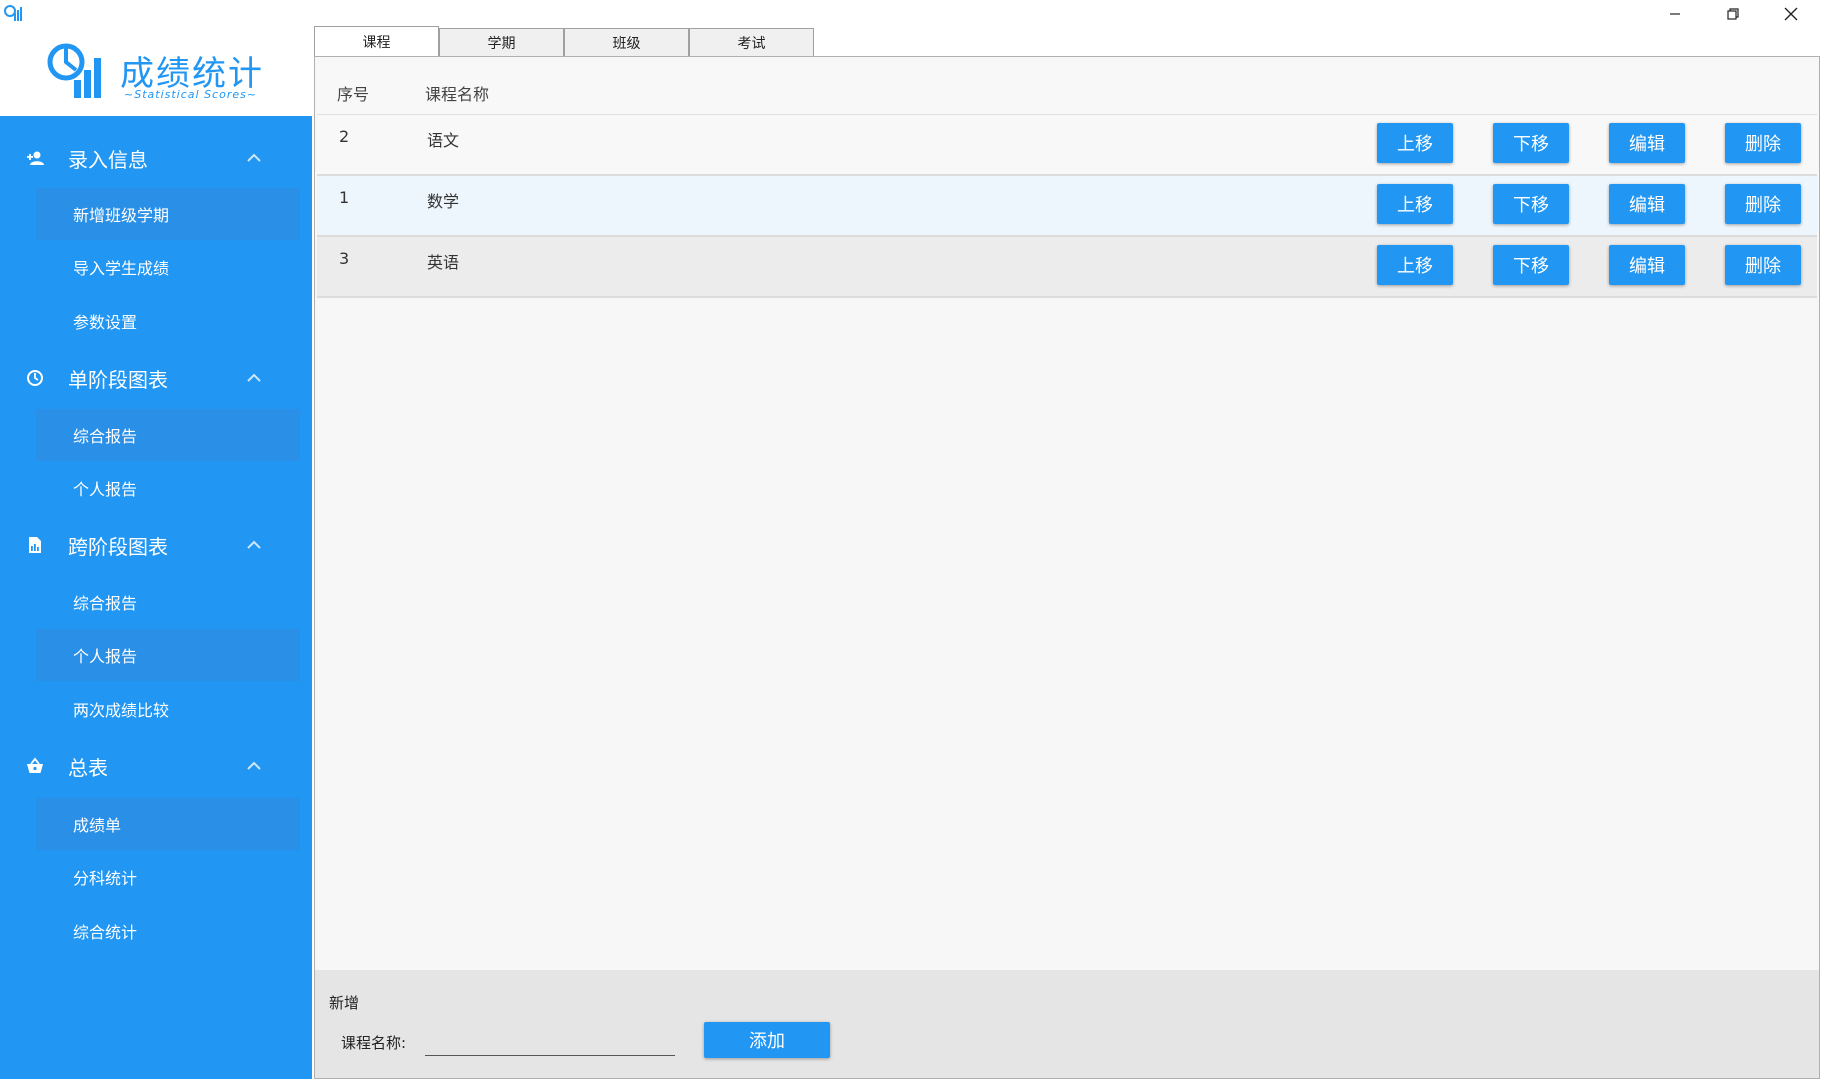  I want to click on row-course-name: 语文, so click(443, 140).